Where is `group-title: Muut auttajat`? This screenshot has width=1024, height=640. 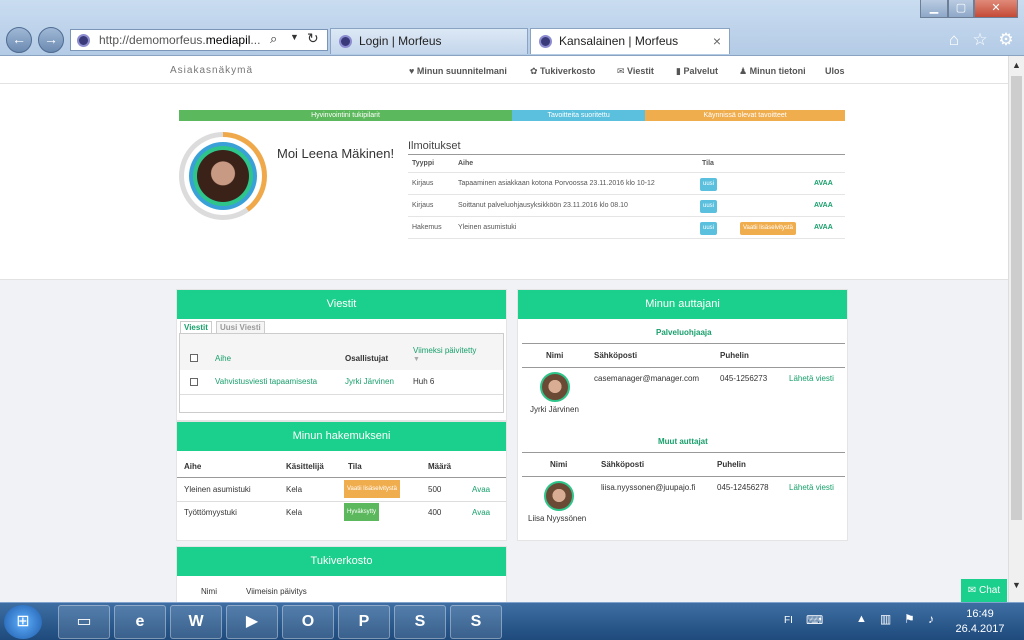
group-title: Muut auttajat is located at coordinates (683, 441).